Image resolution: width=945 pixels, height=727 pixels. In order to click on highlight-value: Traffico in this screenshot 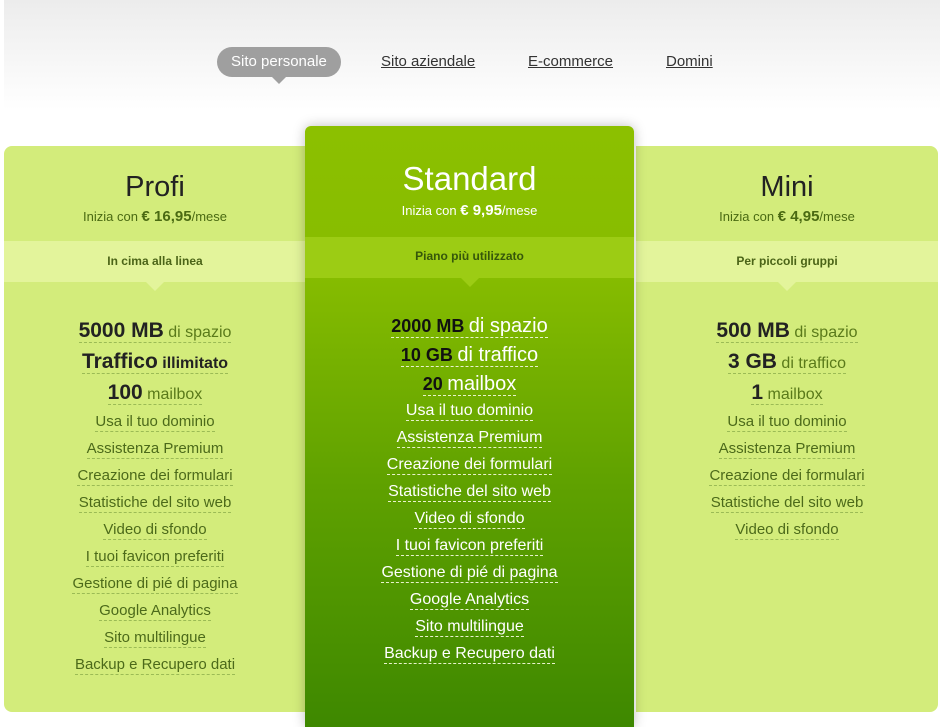, I will do `click(119, 361)`.